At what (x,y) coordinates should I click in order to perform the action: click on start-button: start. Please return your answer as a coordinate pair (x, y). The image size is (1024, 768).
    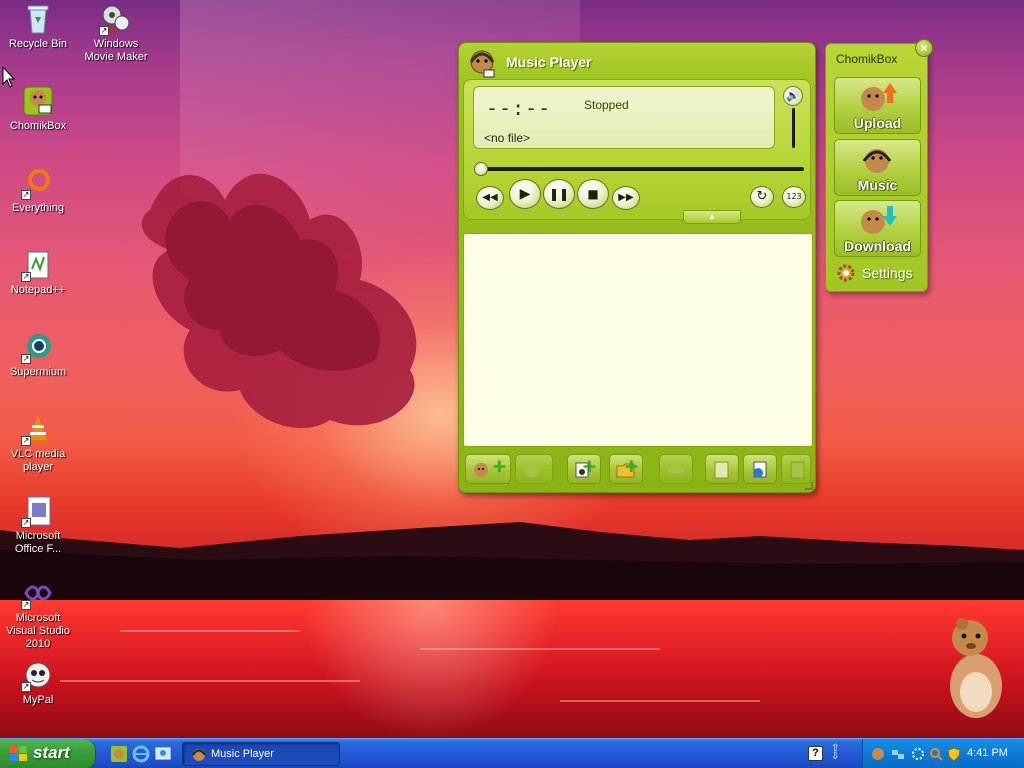
    Looking at the image, I should click on (48, 753).